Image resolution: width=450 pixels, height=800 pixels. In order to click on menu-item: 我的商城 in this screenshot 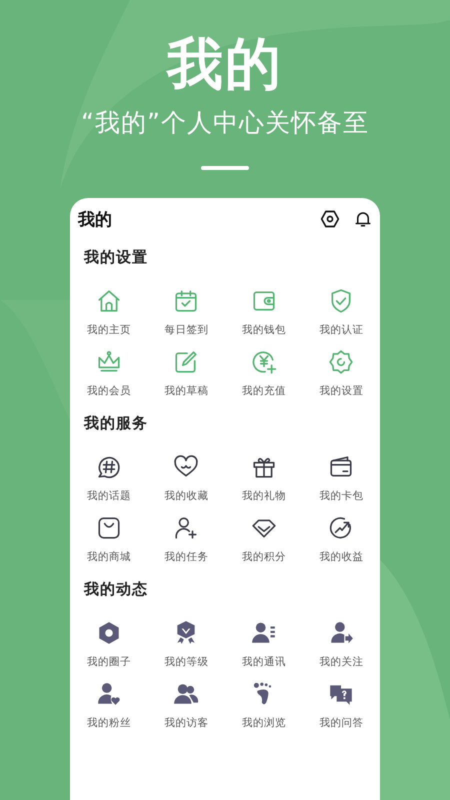, I will do `click(108, 539)`.